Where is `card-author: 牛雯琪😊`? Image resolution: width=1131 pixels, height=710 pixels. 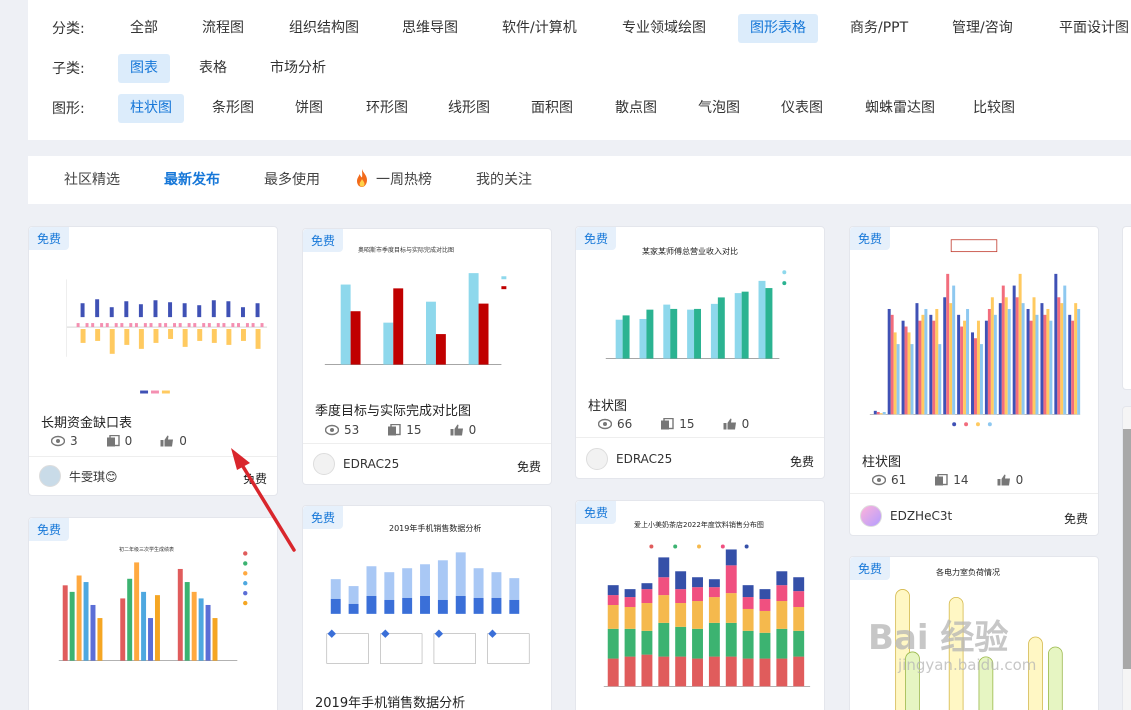 card-author: 牛雯琪😊 is located at coordinates (78, 476).